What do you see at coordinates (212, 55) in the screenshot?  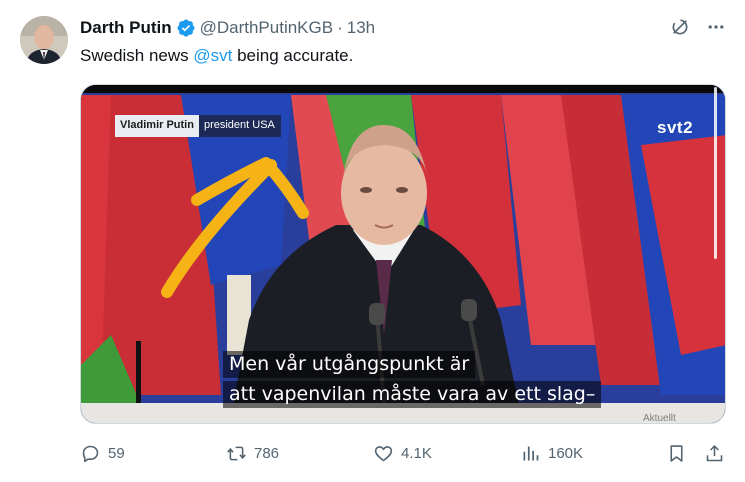 I see `mention-link: @svt` at bounding box center [212, 55].